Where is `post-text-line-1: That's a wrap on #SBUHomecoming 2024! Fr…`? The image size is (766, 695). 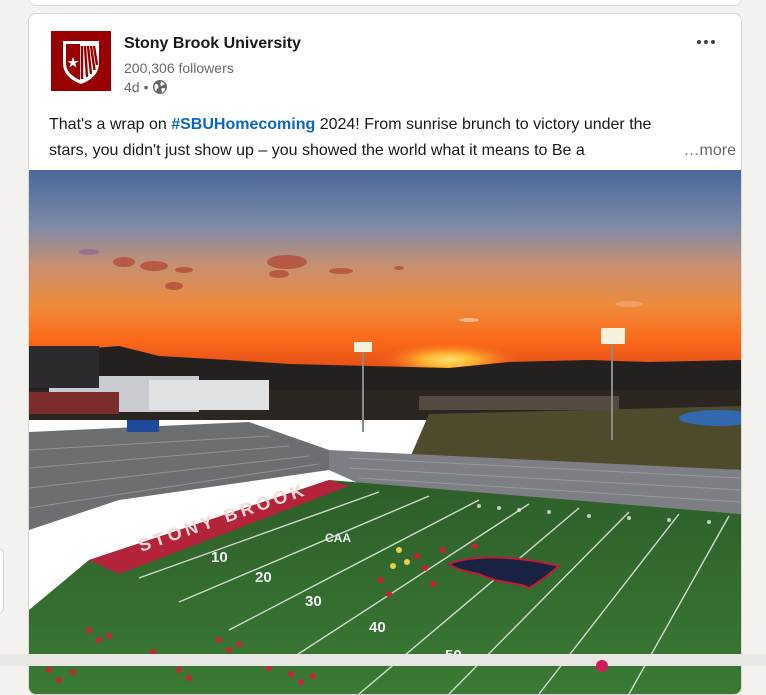 post-text-line-1: That's a wrap on #SBUHomecoming 2024! Fr… is located at coordinates (379, 125).